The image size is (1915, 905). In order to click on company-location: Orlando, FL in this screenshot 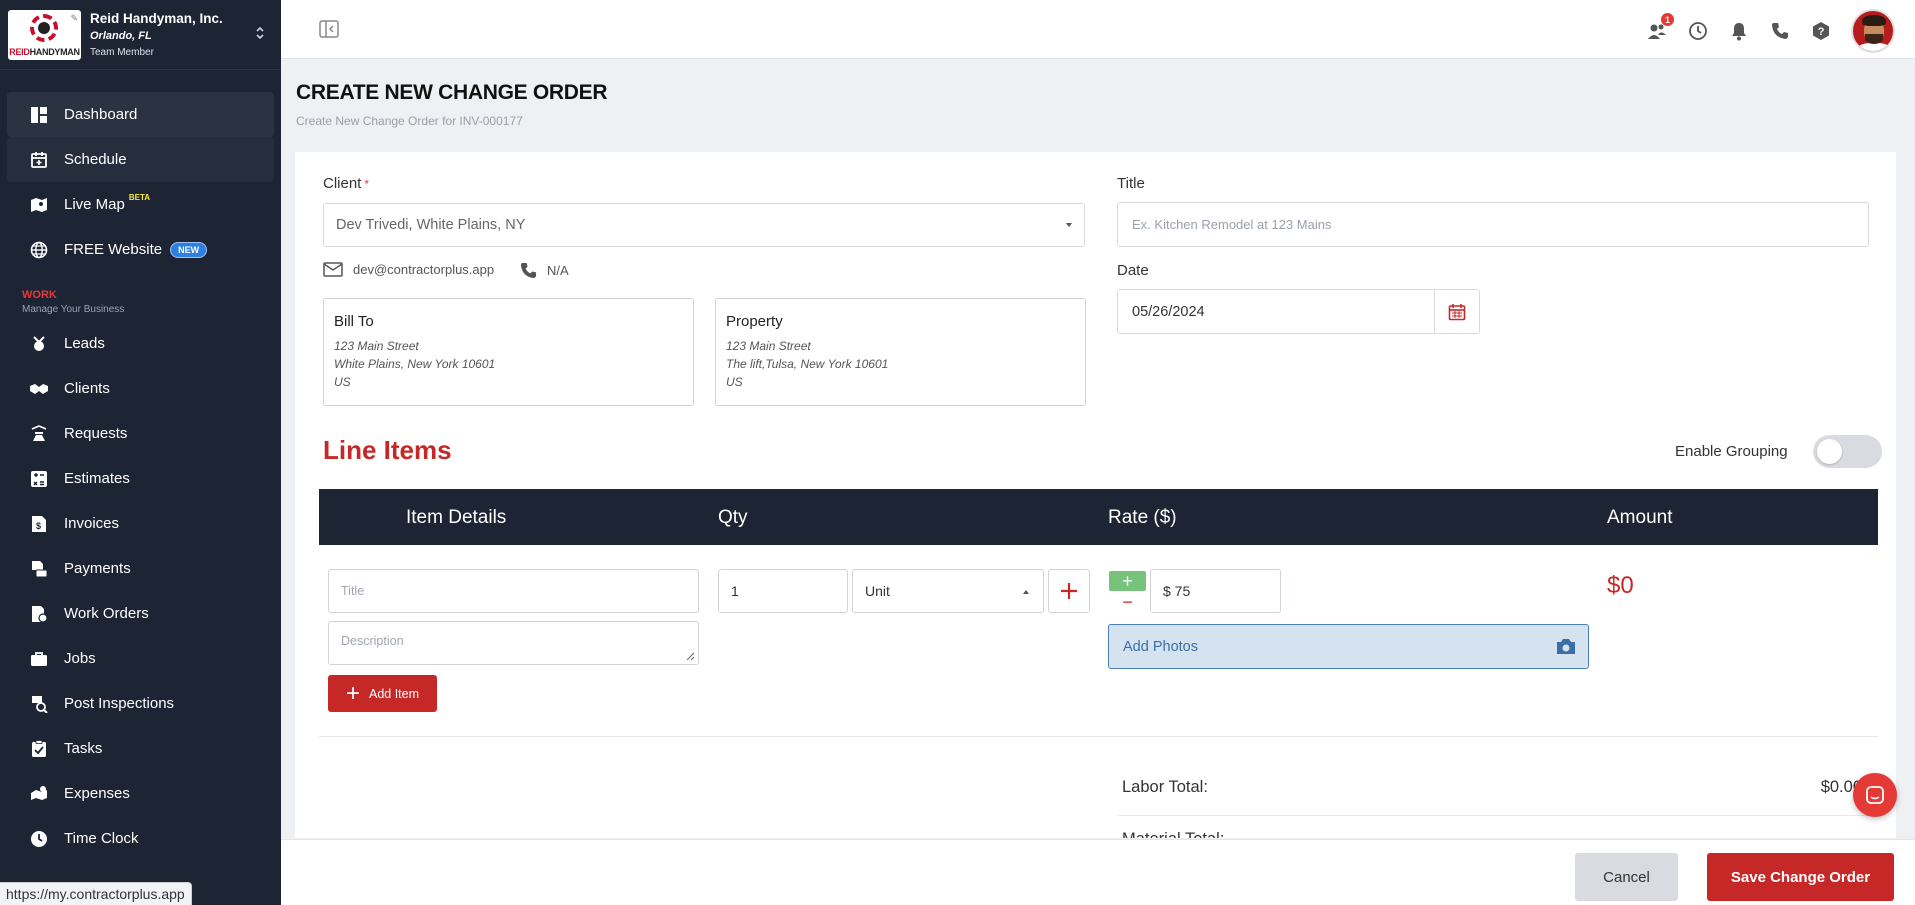, I will do `click(121, 36)`.